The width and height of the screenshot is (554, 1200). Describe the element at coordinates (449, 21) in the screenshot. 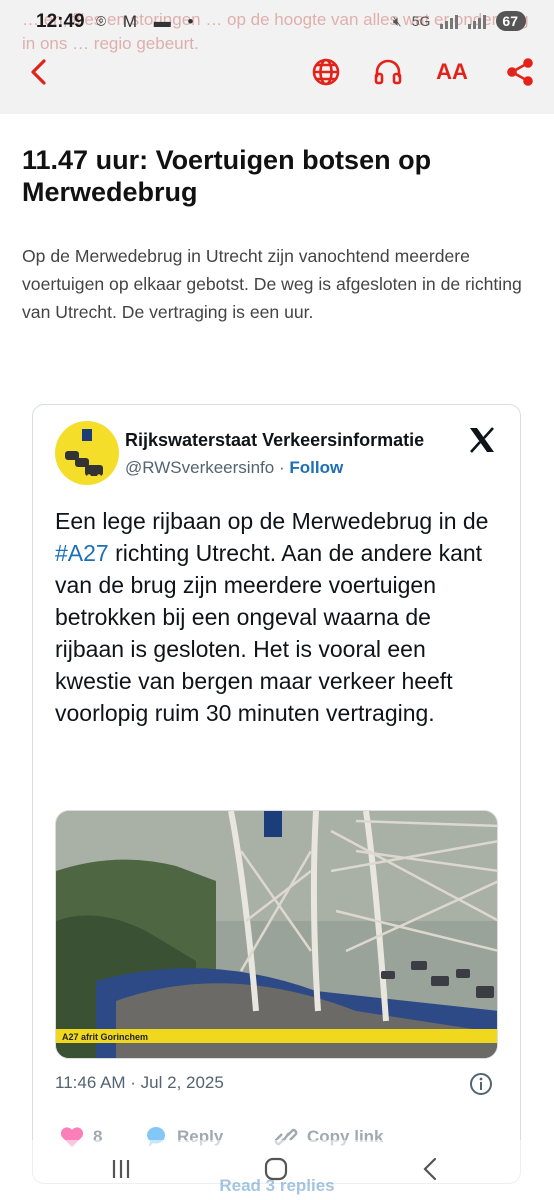

I see `signal-icon` at that location.